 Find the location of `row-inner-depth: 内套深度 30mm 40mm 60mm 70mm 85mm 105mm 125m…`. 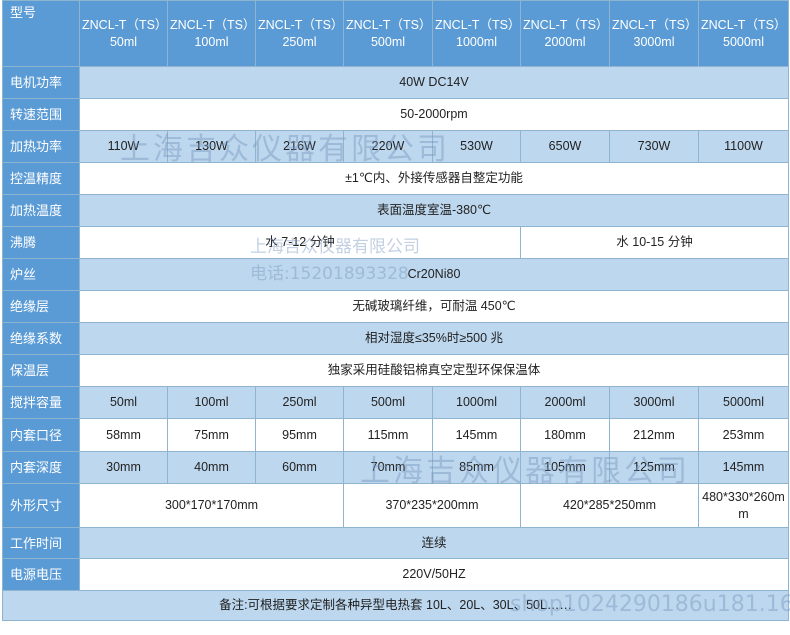

row-inner-depth: 内套深度 30mm 40mm 60mm 70mm 85mm 105mm 125m… is located at coordinates (395, 467).